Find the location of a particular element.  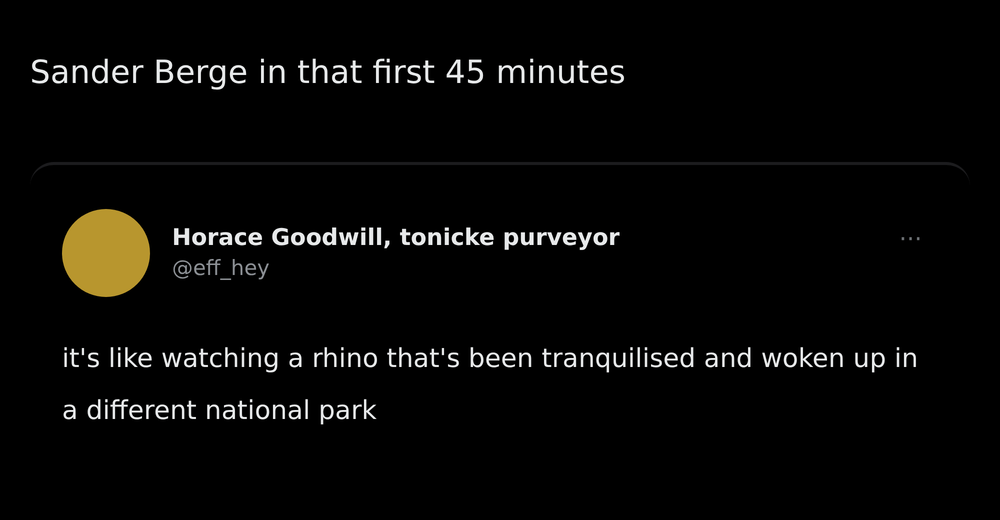

quoted-post-text: it's like watching a rhino that's been tranquilised and woken up in a different national park is located at coordinates (491, 385).